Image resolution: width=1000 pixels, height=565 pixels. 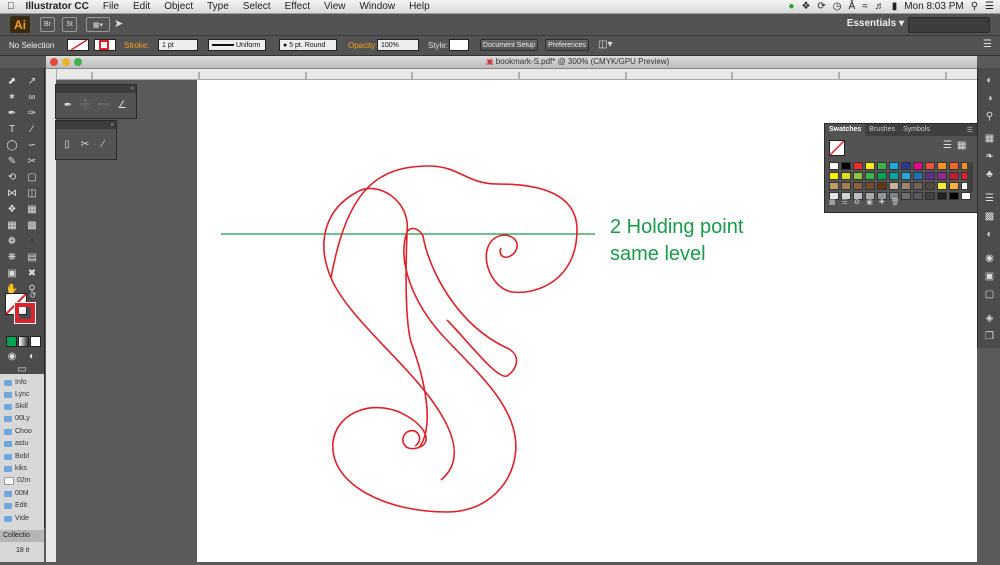 I want to click on arrange-icon: ◫▾, so click(x=605, y=44).